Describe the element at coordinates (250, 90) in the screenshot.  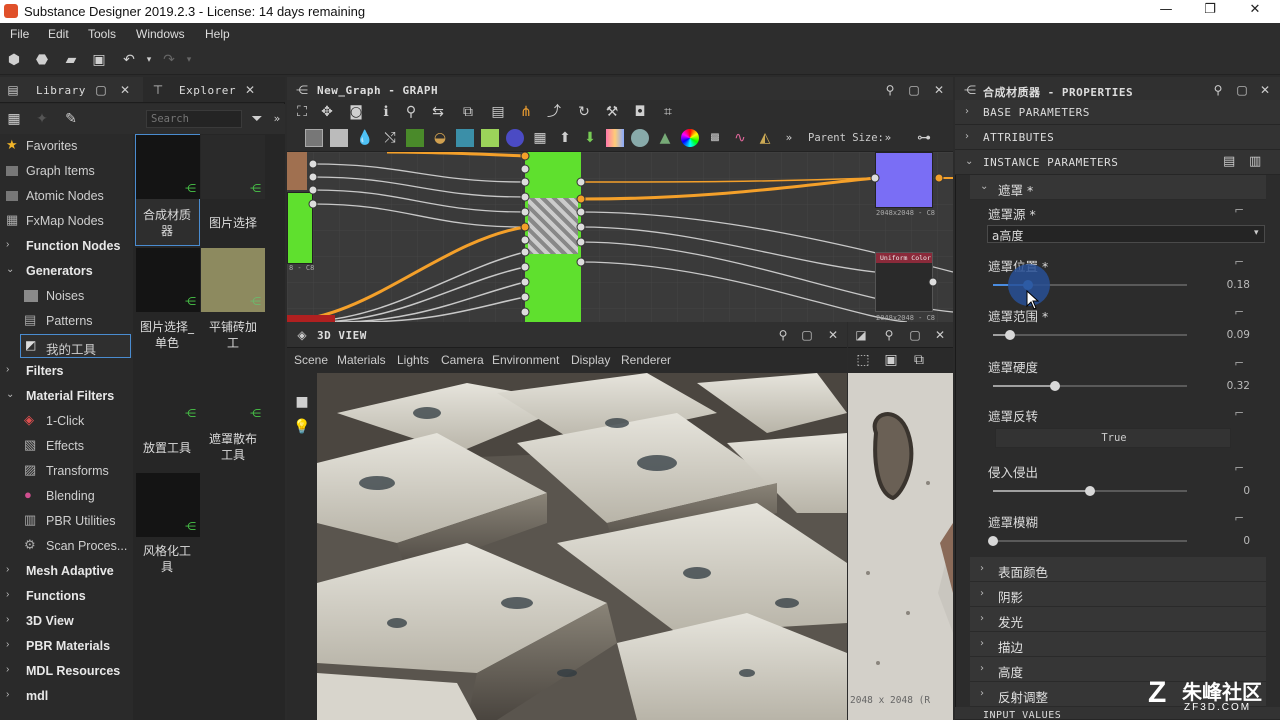
I see `close-explorer-icon: ✕` at that location.